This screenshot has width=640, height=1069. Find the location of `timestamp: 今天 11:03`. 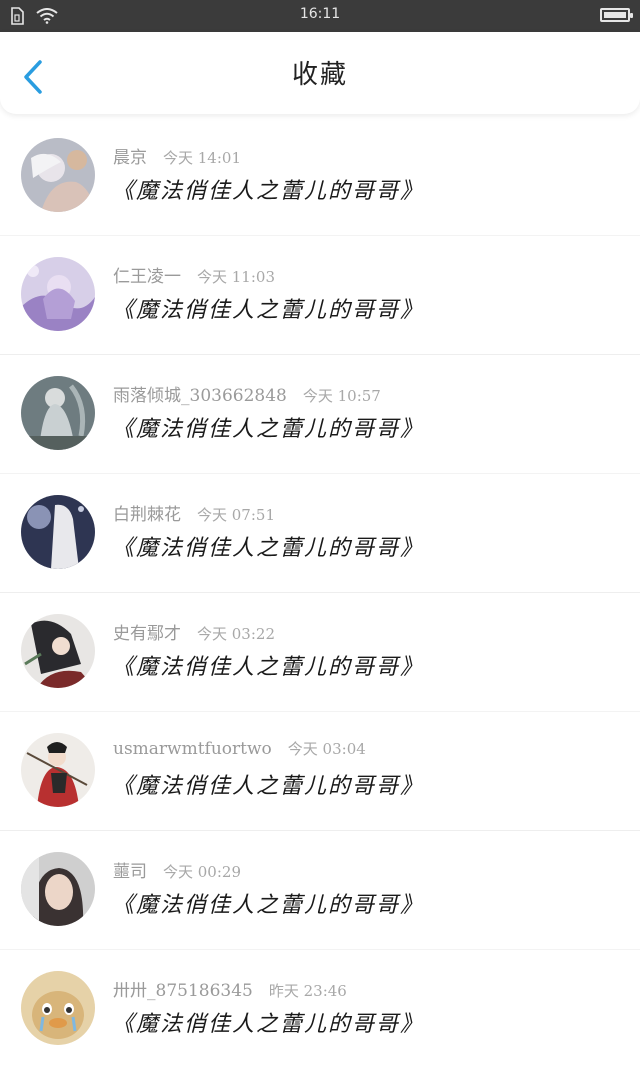

timestamp: 今天 11:03 is located at coordinates (236, 277).